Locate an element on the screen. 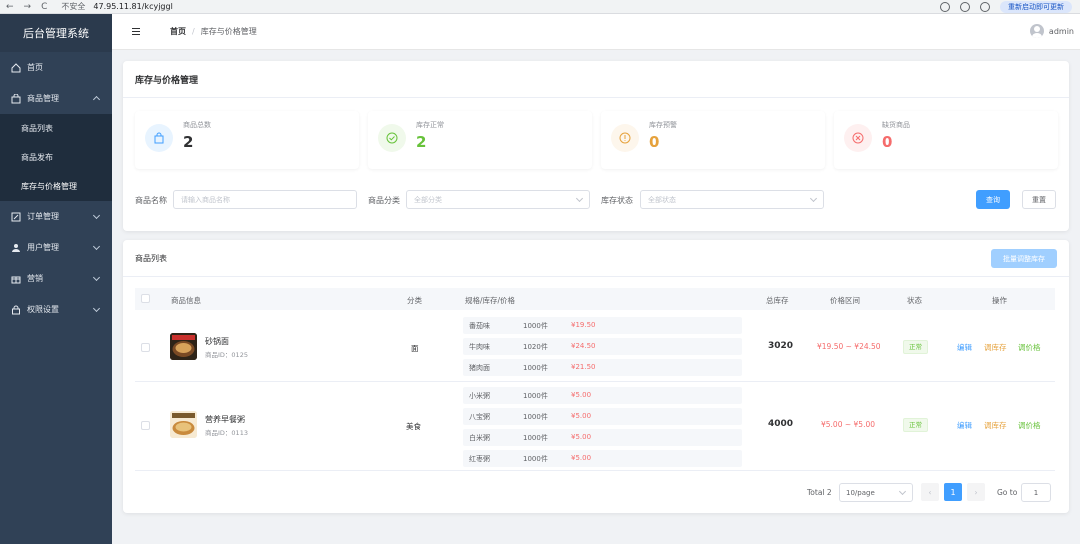  product-name: 营养早餐粥 is located at coordinates (225, 419).